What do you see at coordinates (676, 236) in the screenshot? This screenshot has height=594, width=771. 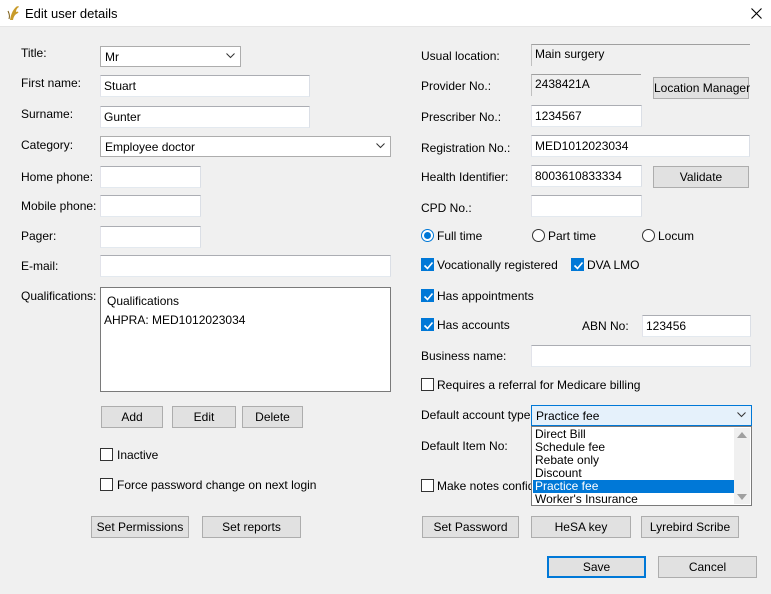 I see `locum-label: Locum` at bounding box center [676, 236].